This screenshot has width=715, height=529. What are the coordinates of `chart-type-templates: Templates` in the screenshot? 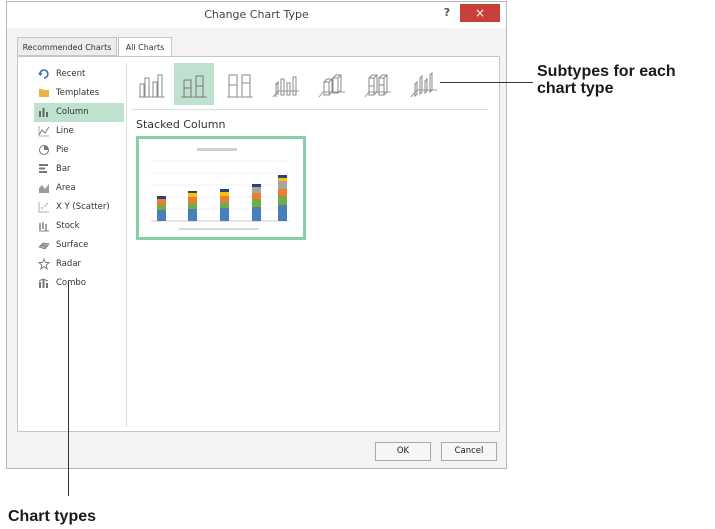 It's located at (79, 93).